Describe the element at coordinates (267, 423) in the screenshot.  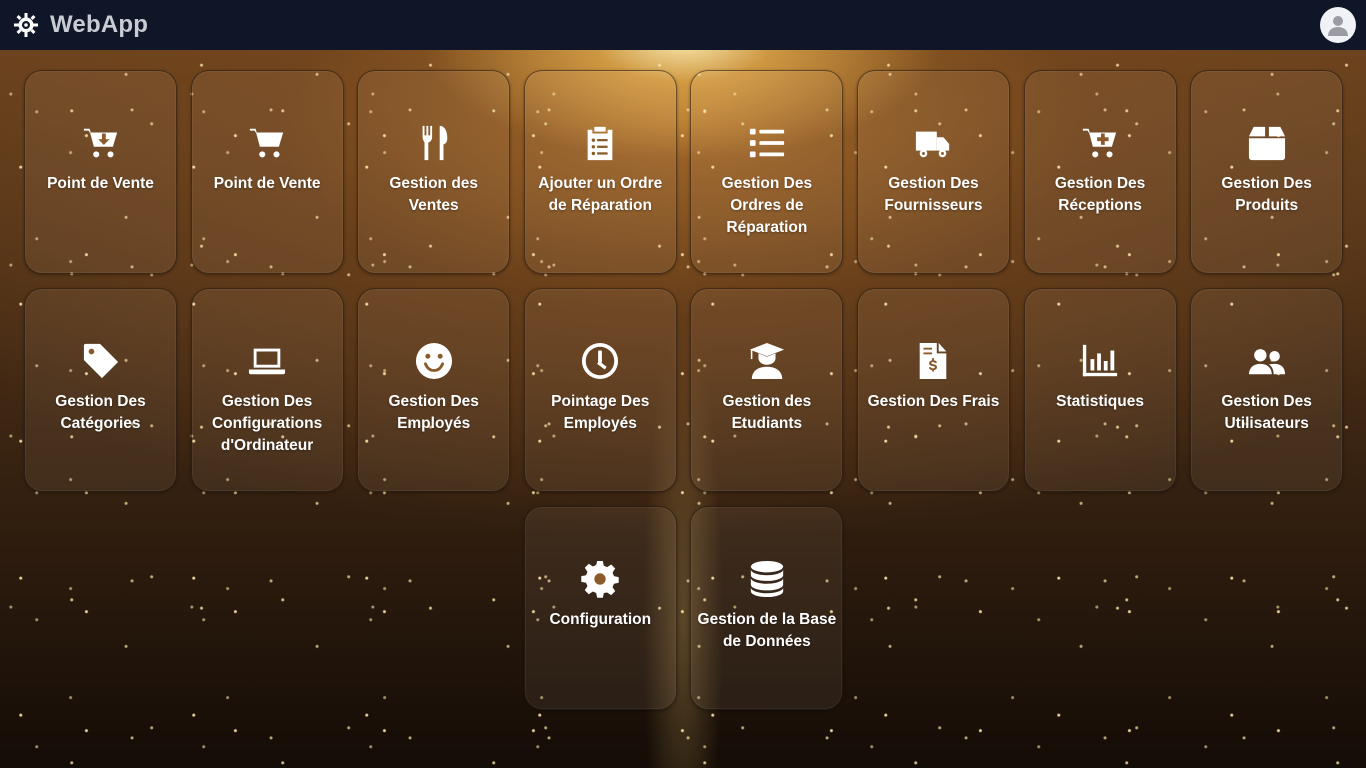
I see `tile-label: Gestion Des Configurations d'Ordinateur` at that location.